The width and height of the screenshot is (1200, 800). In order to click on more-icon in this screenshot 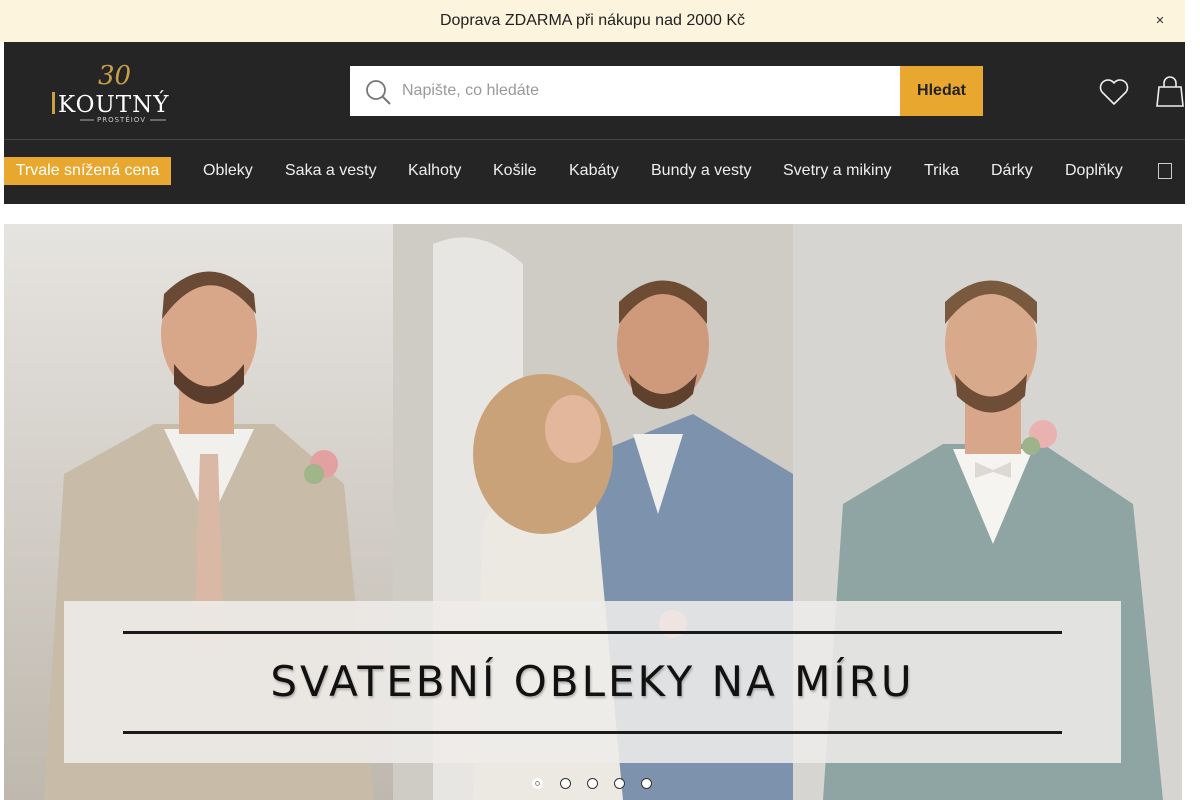, I will do `click(1165, 171)`.